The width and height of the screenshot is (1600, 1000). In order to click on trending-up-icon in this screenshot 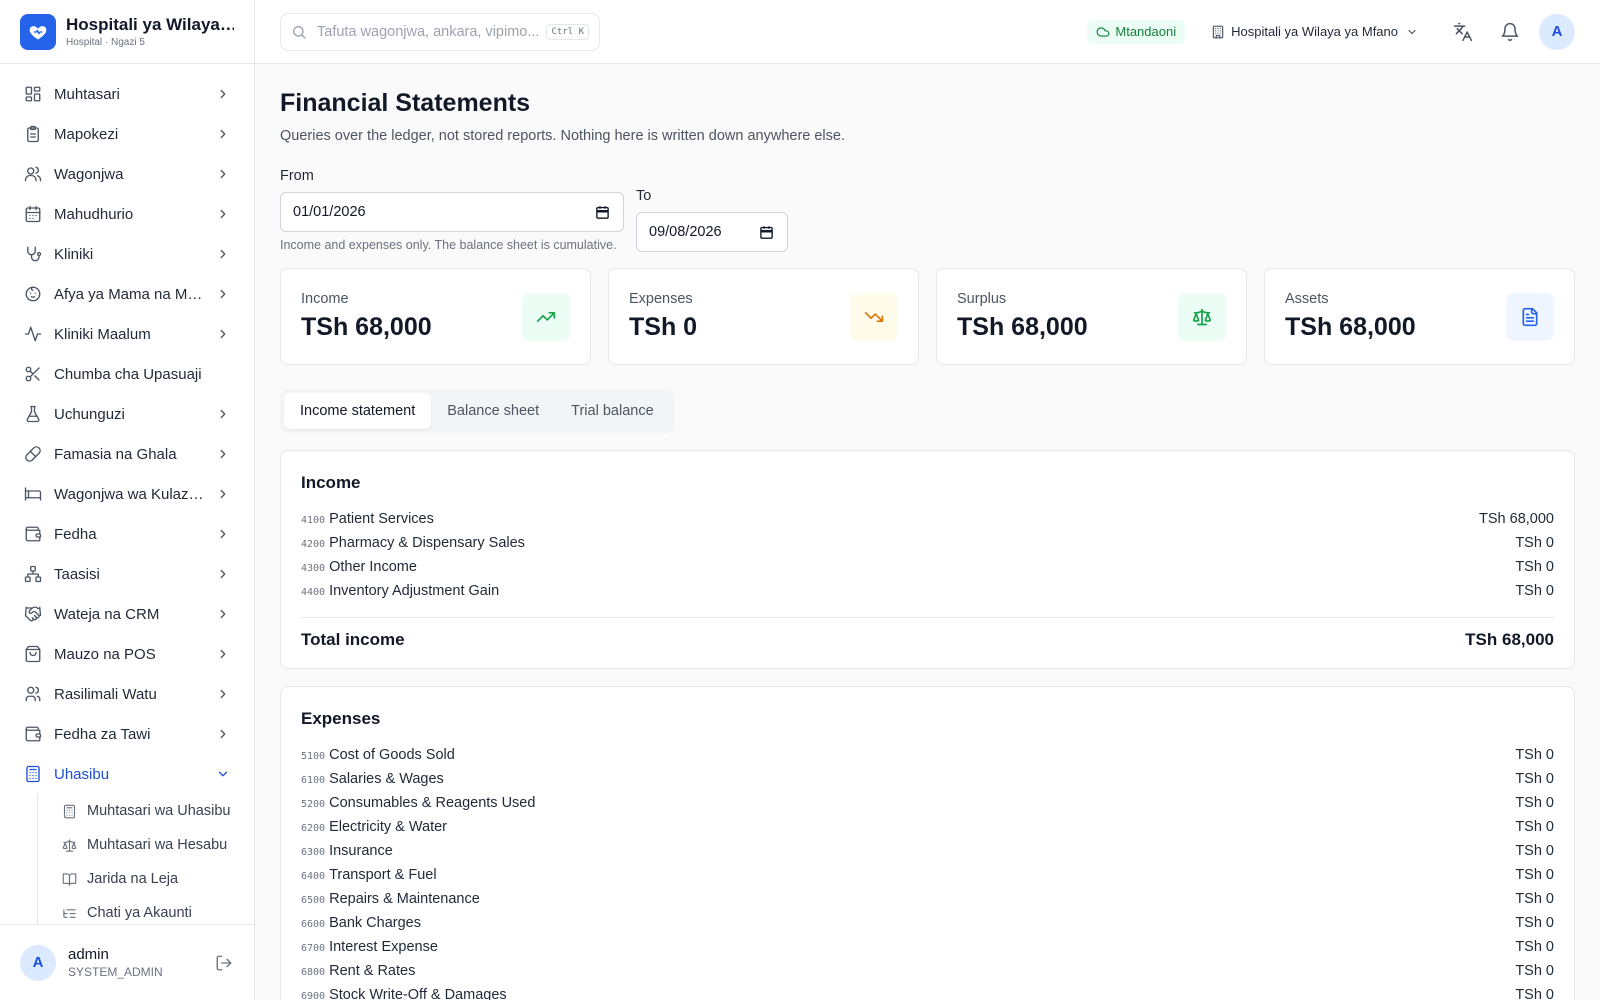, I will do `click(546, 316)`.